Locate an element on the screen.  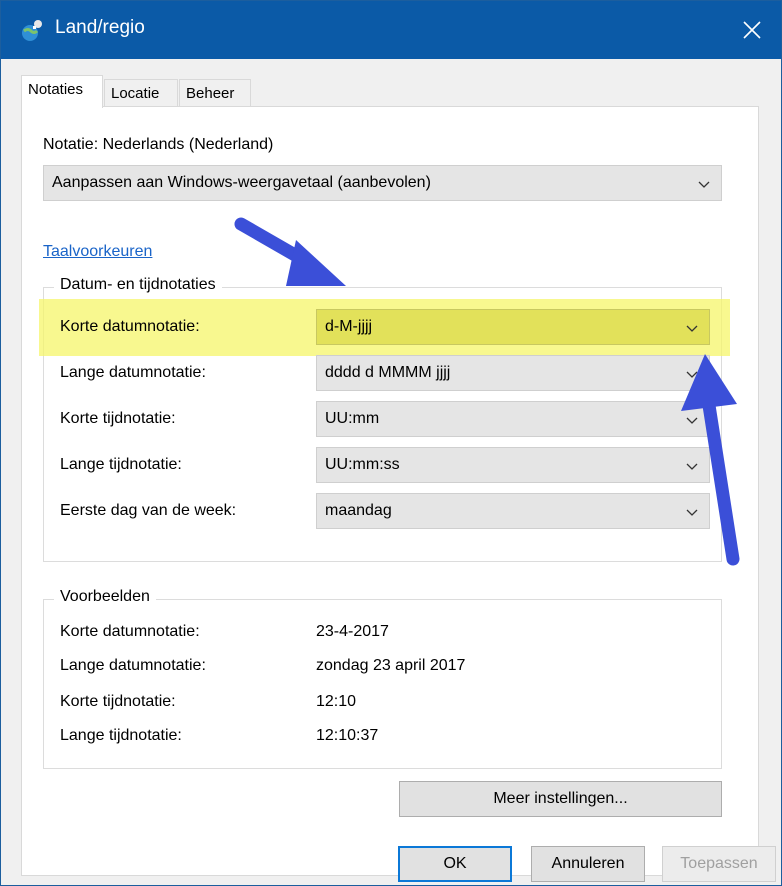
long-date-select: dddd d MMMM jjjj is located at coordinates (513, 373).